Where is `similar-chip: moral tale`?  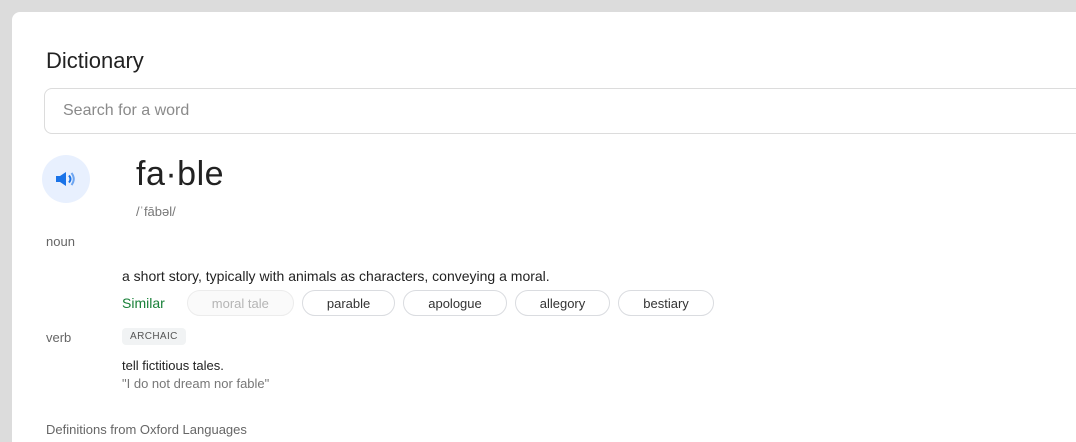 similar-chip: moral tale is located at coordinates (240, 303).